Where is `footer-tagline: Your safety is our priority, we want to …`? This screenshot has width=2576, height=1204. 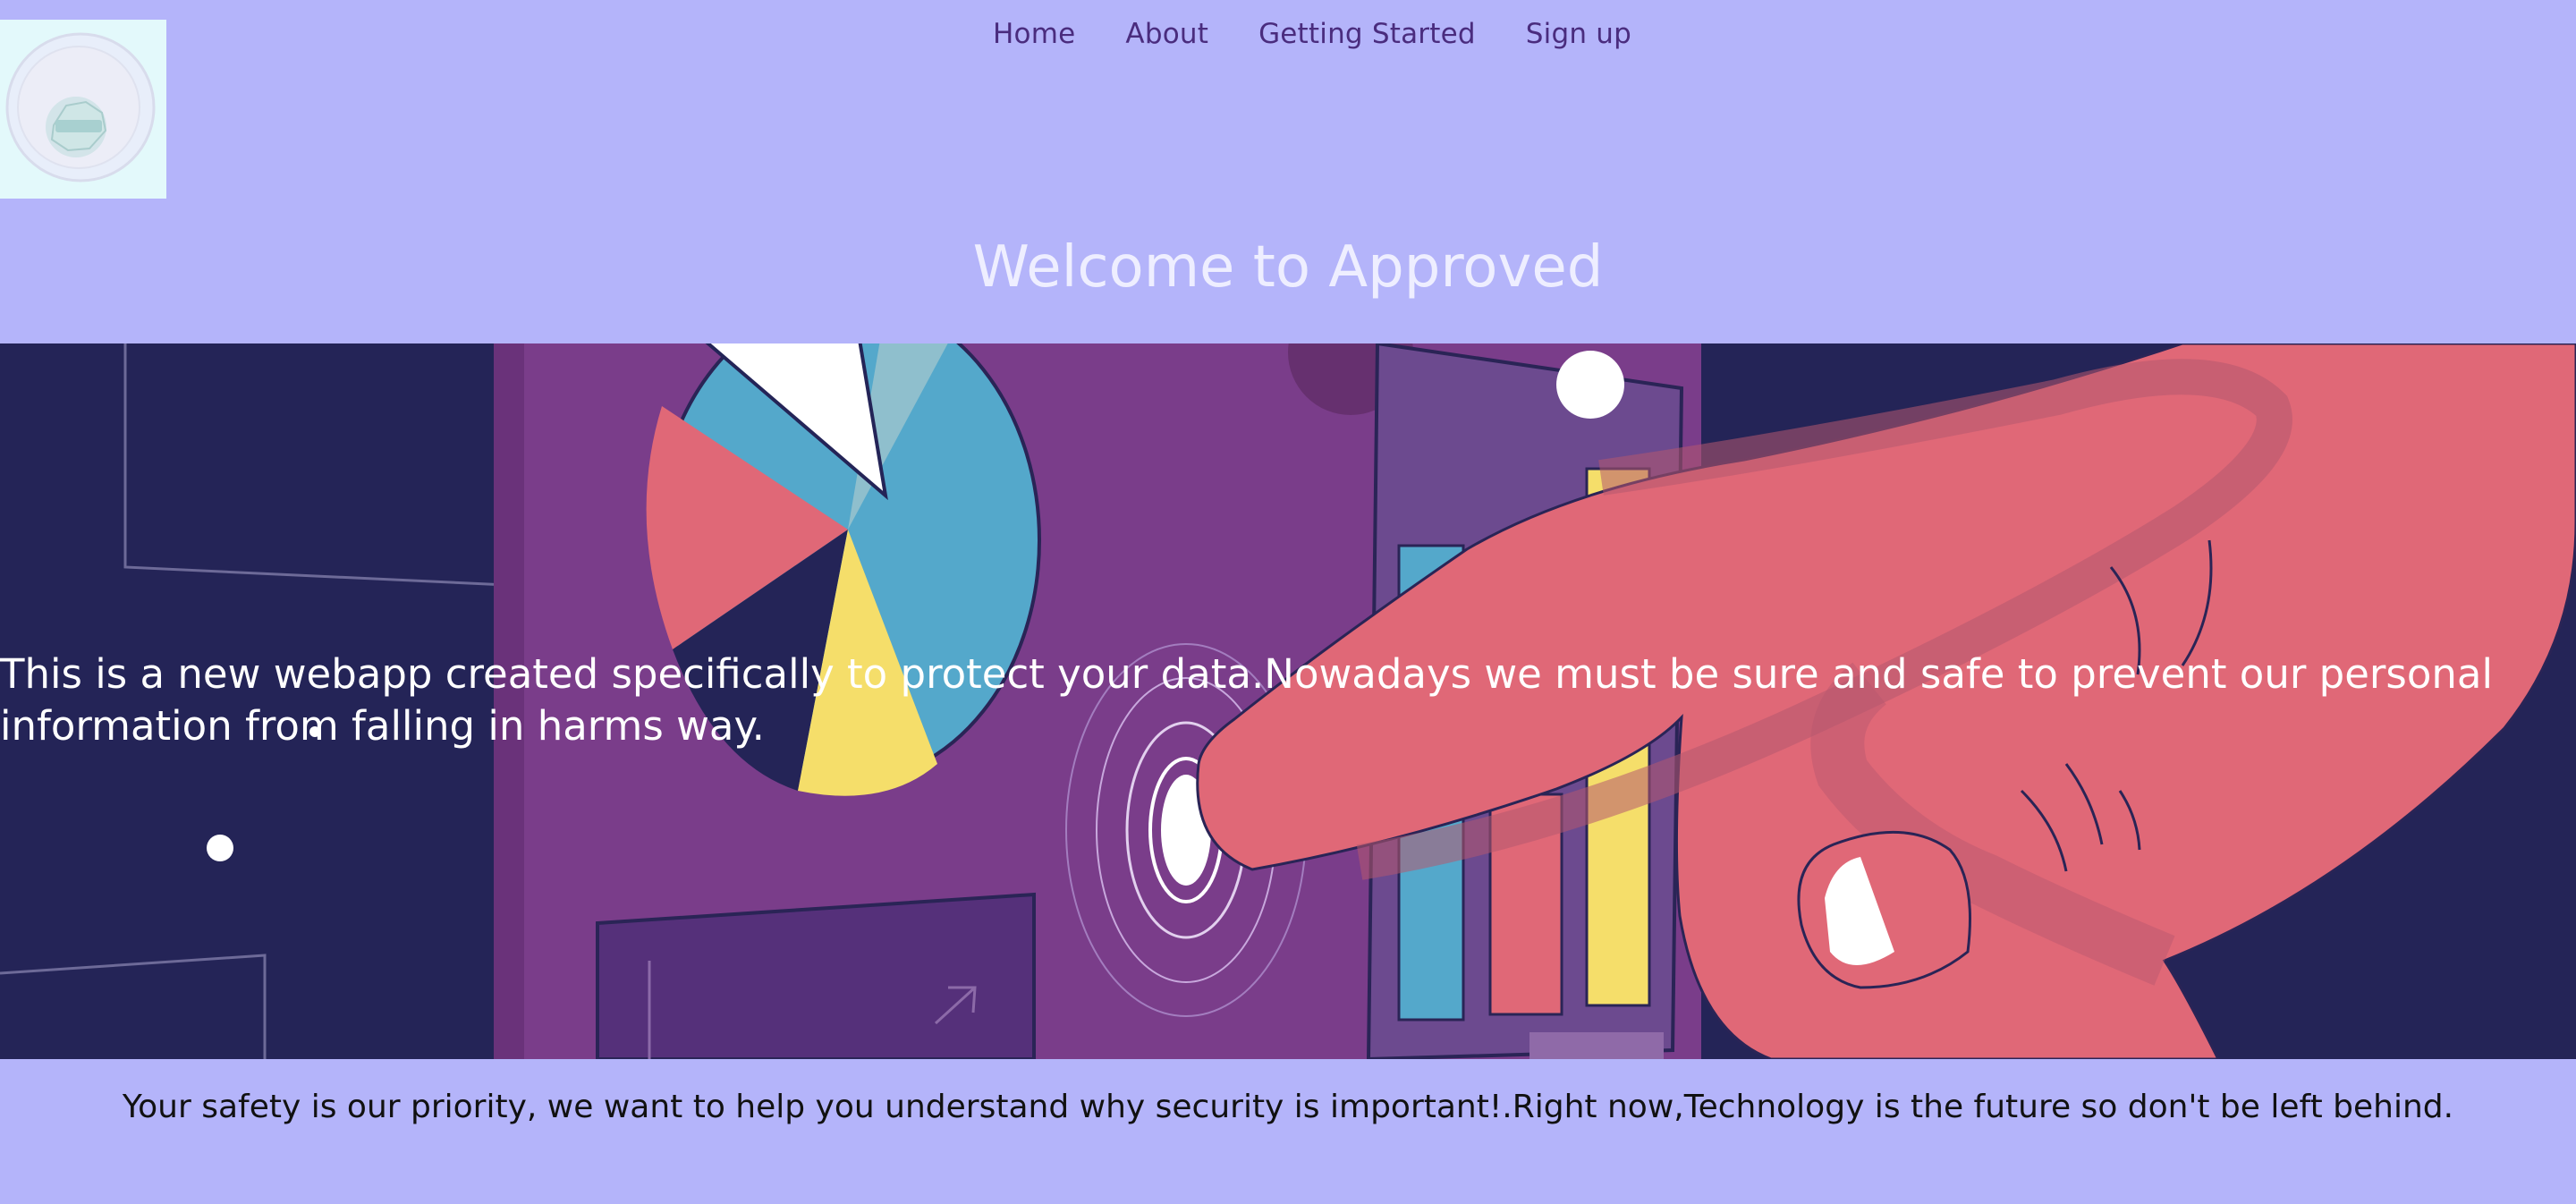
footer-tagline: Your safety is our priority, we want to … is located at coordinates (1288, 1107).